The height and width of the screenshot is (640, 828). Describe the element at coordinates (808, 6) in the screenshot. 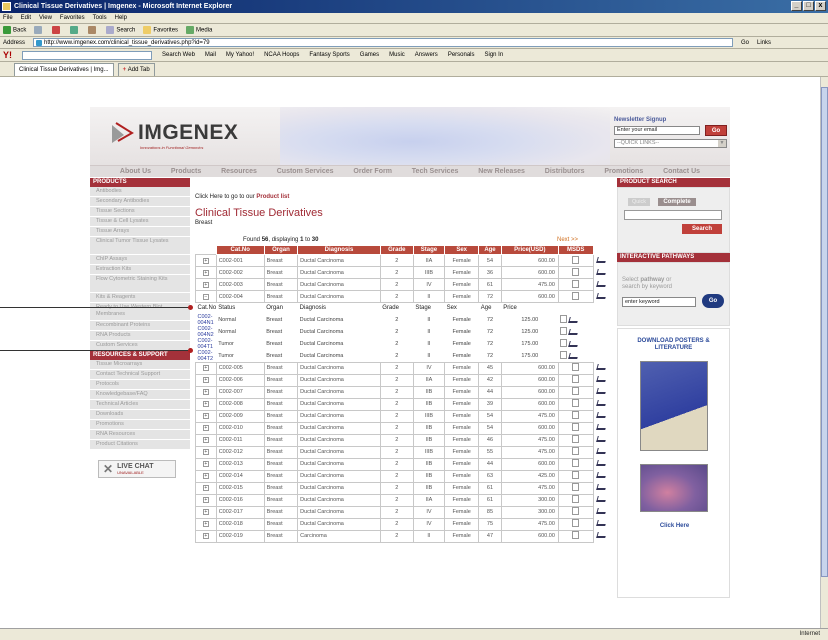

I see `maximize-button: □` at that location.